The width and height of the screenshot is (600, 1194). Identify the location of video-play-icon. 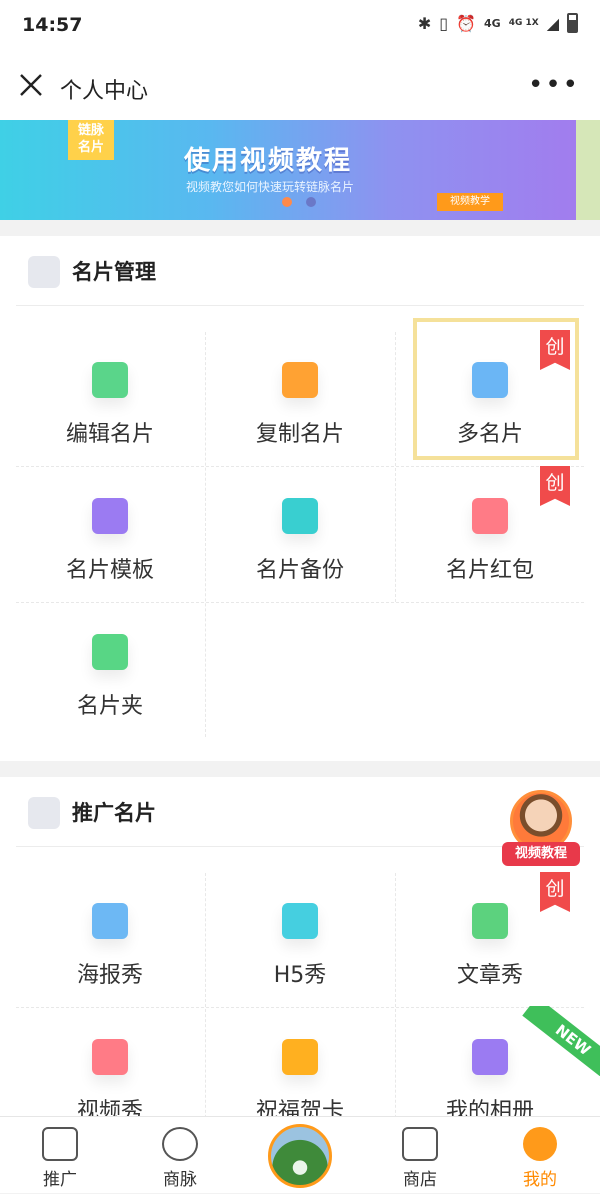
(110, 1057).